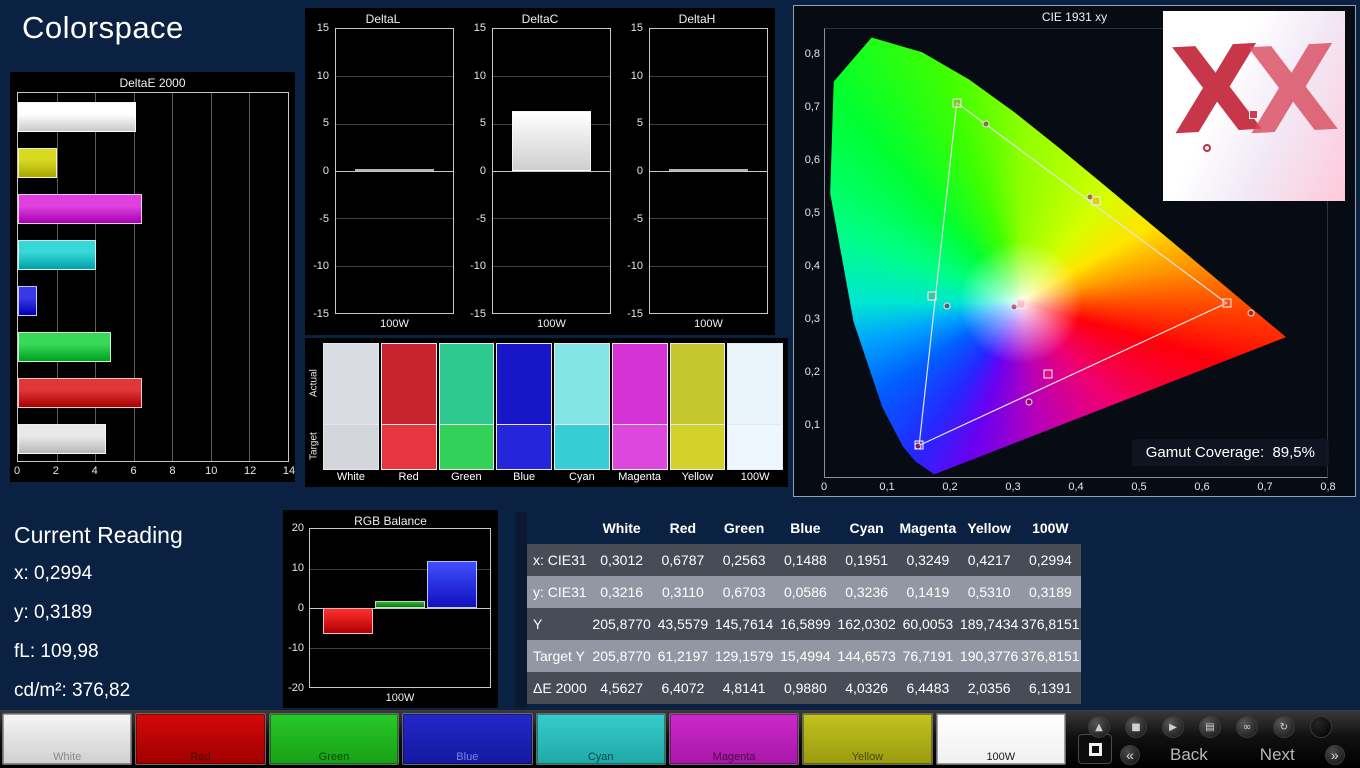  I want to click on page-title: Colorspace, so click(103, 27).